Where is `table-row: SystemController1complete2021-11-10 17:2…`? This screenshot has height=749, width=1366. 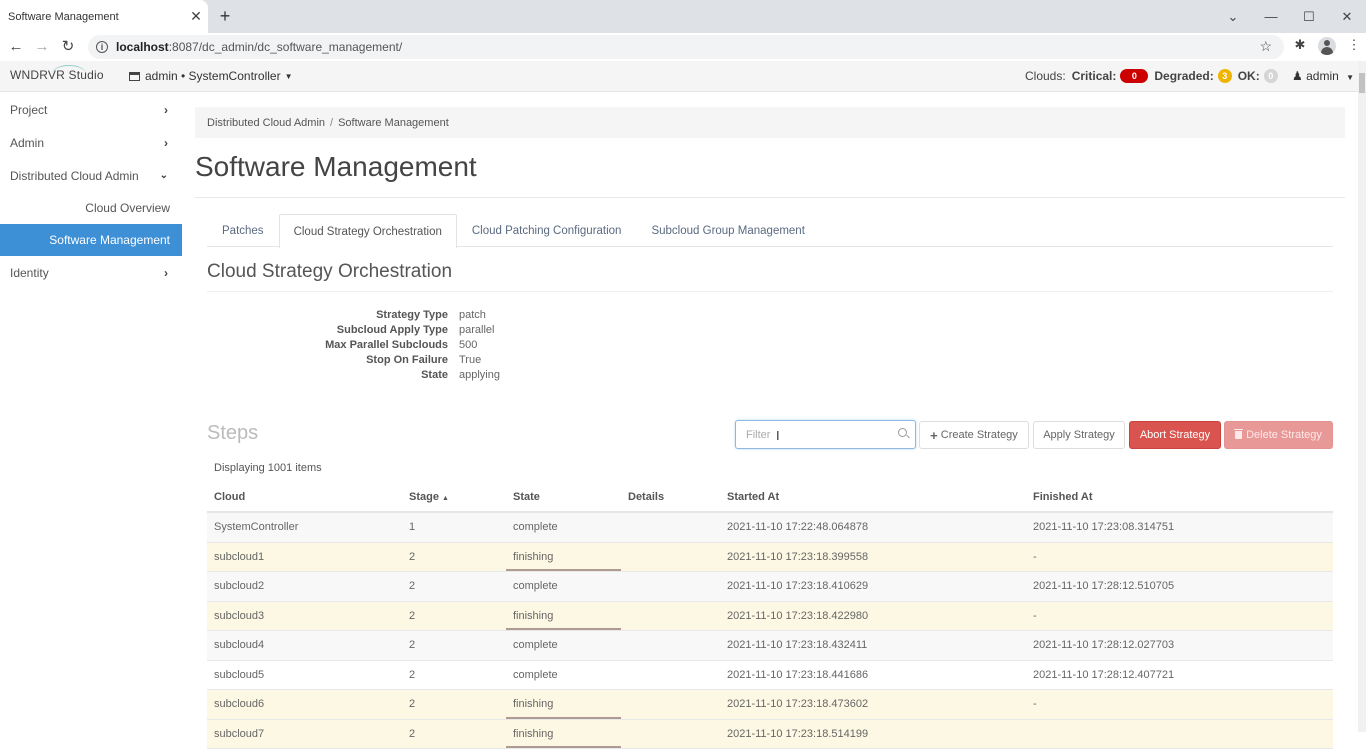 table-row: SystemController1complete2021-11-10 17:2… is located at coordinates (770, 528).